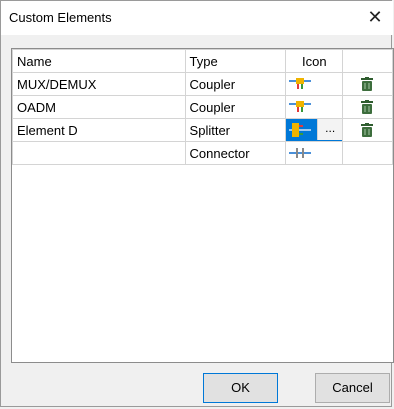 This screenshot has height=409, width=394. I want to click on splitter-icon, so click(300, 130).